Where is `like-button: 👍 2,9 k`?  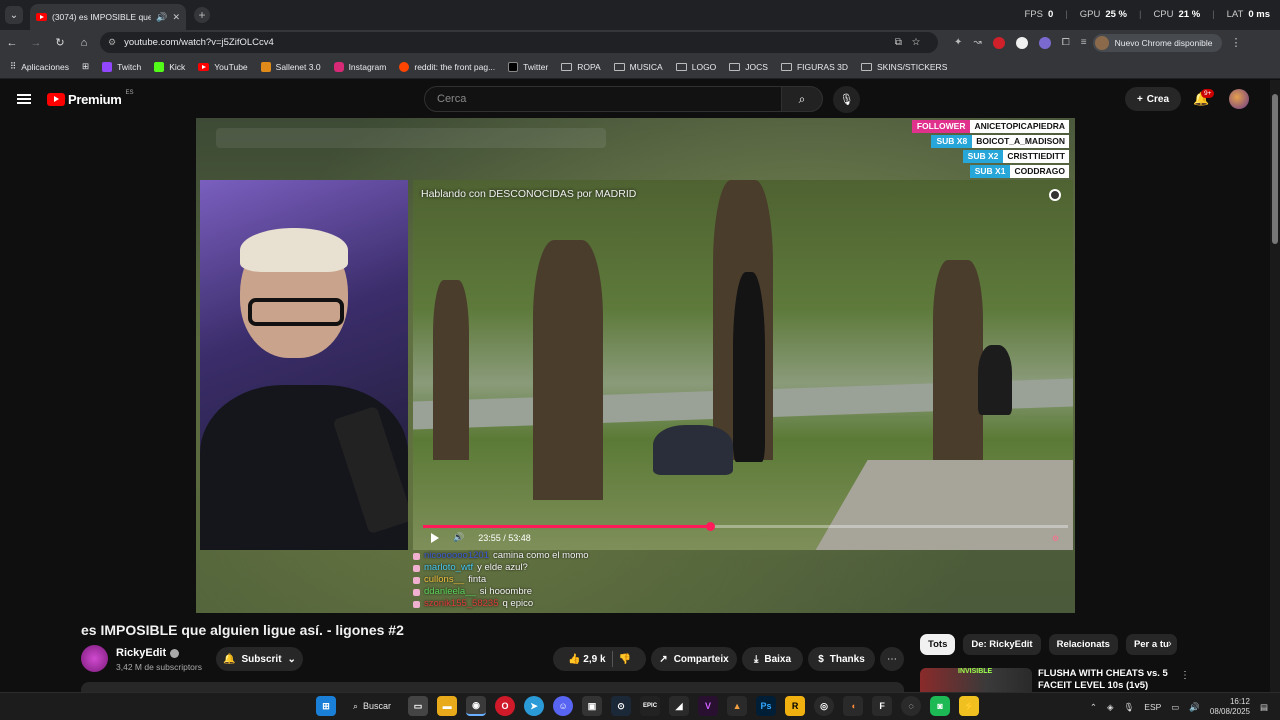
like-button: 👍 2,9 k is located at coordinates (586, 659).